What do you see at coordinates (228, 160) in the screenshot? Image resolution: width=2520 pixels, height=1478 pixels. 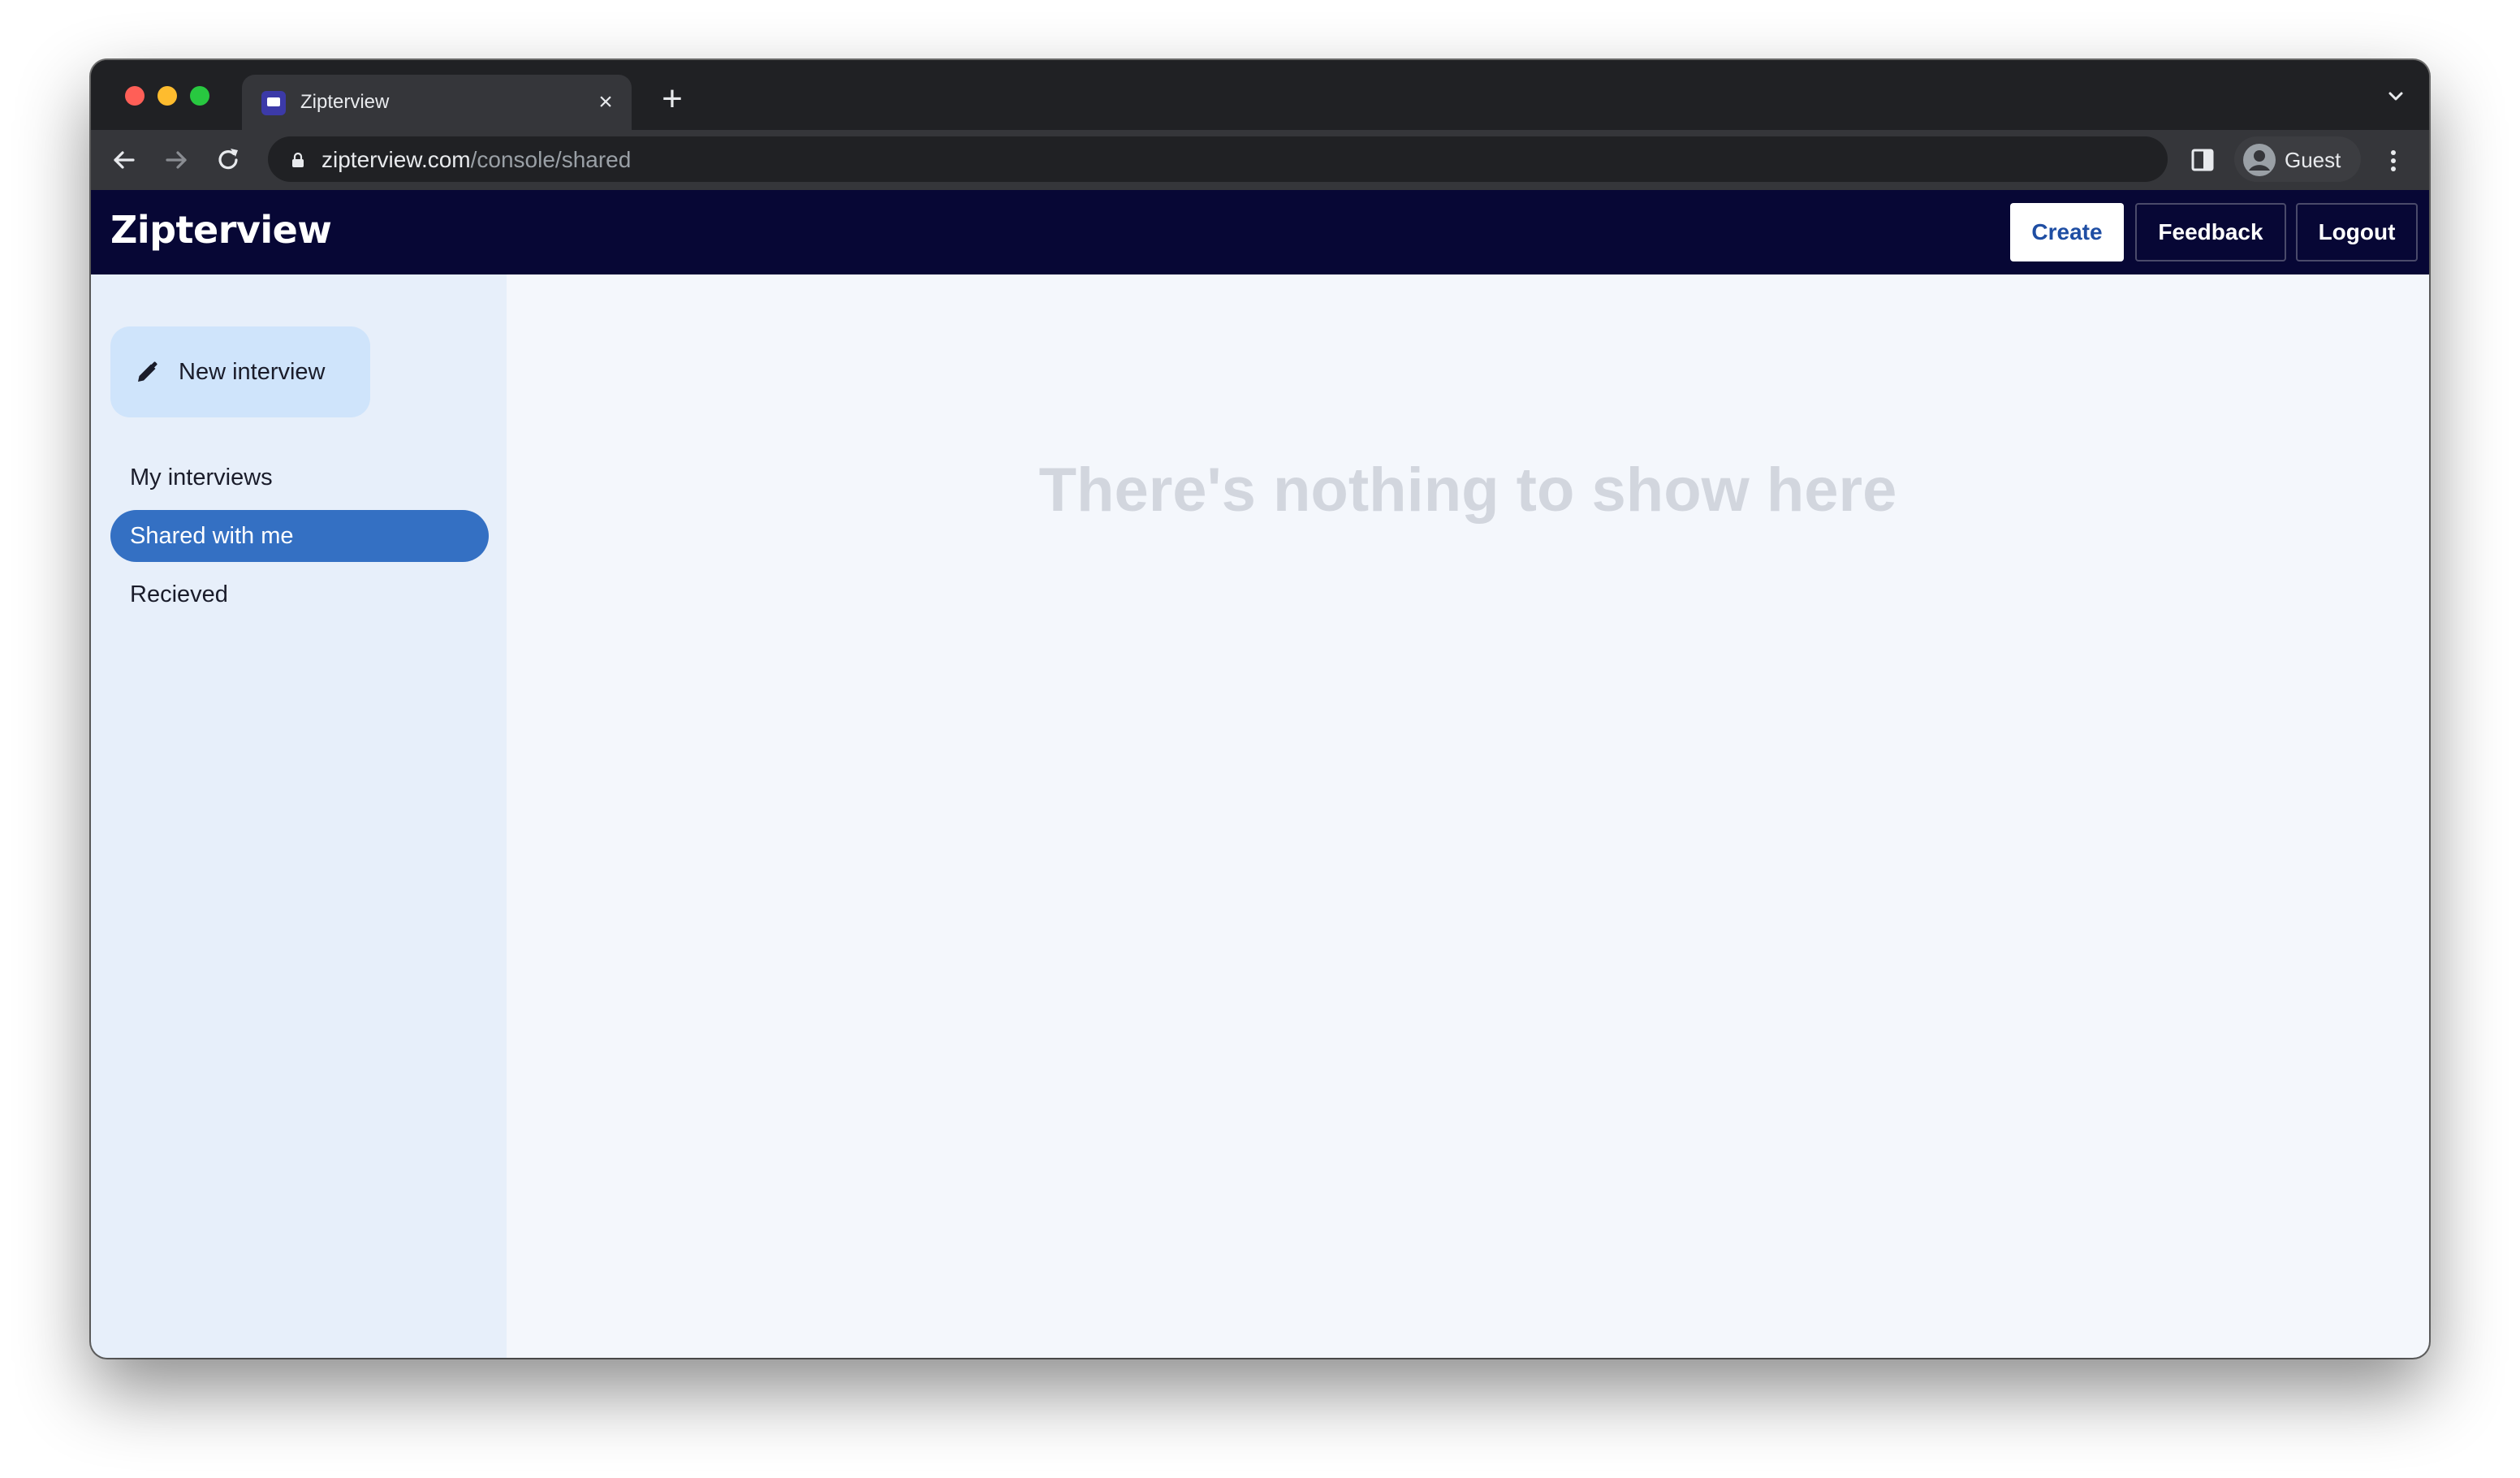 I see `reload-icon` at bounding box center [228, 160].